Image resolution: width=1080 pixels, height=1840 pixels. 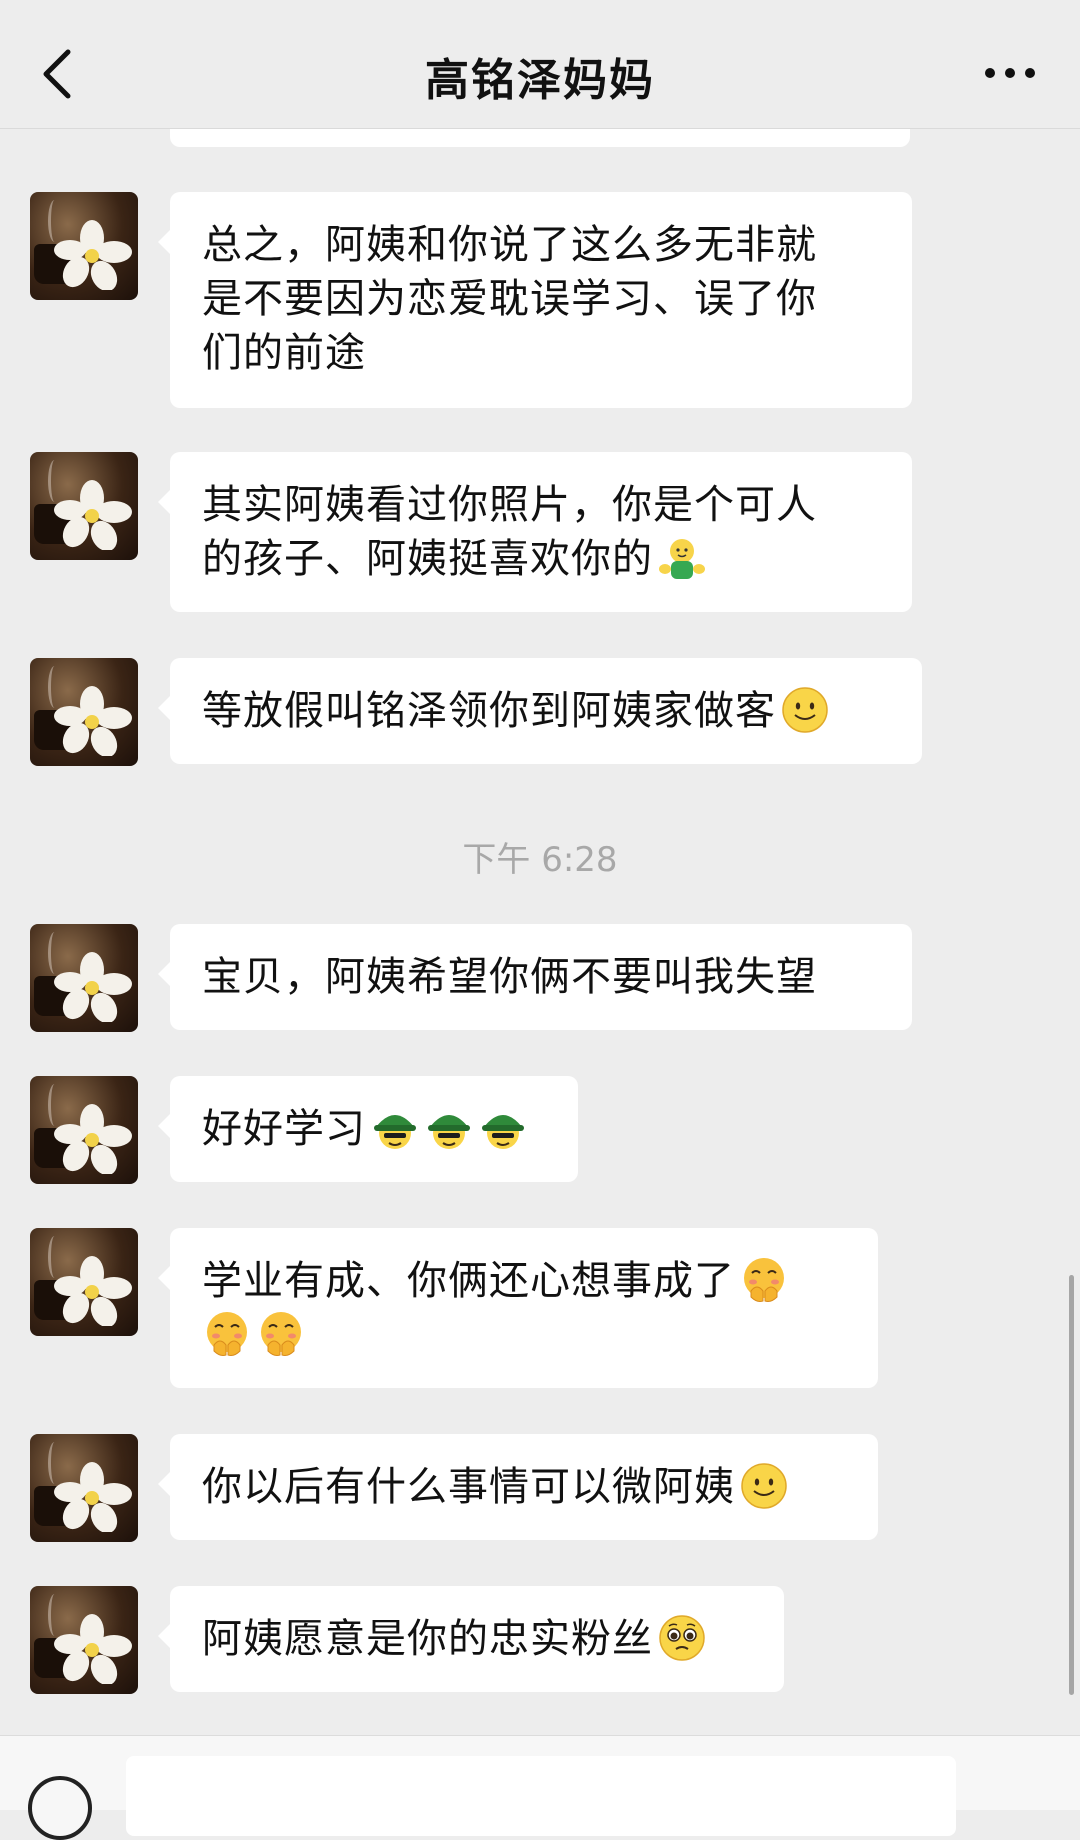 I want to click on message-text-line: 宝贝，阿姨希望你俩不要叫我失望, so click(x=509, y=977).